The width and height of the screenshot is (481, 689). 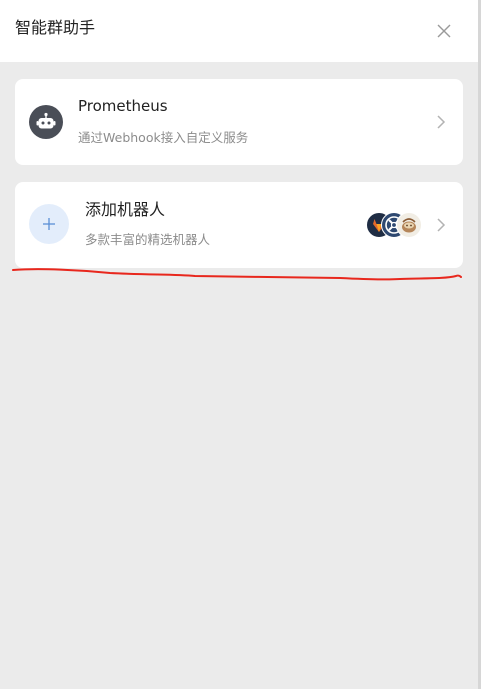 What do you see at coordinates (148, 239) in the screenshot?
I see `card-subtitle: 多款丰富的精选机器人` at bounding box center [148, 239].